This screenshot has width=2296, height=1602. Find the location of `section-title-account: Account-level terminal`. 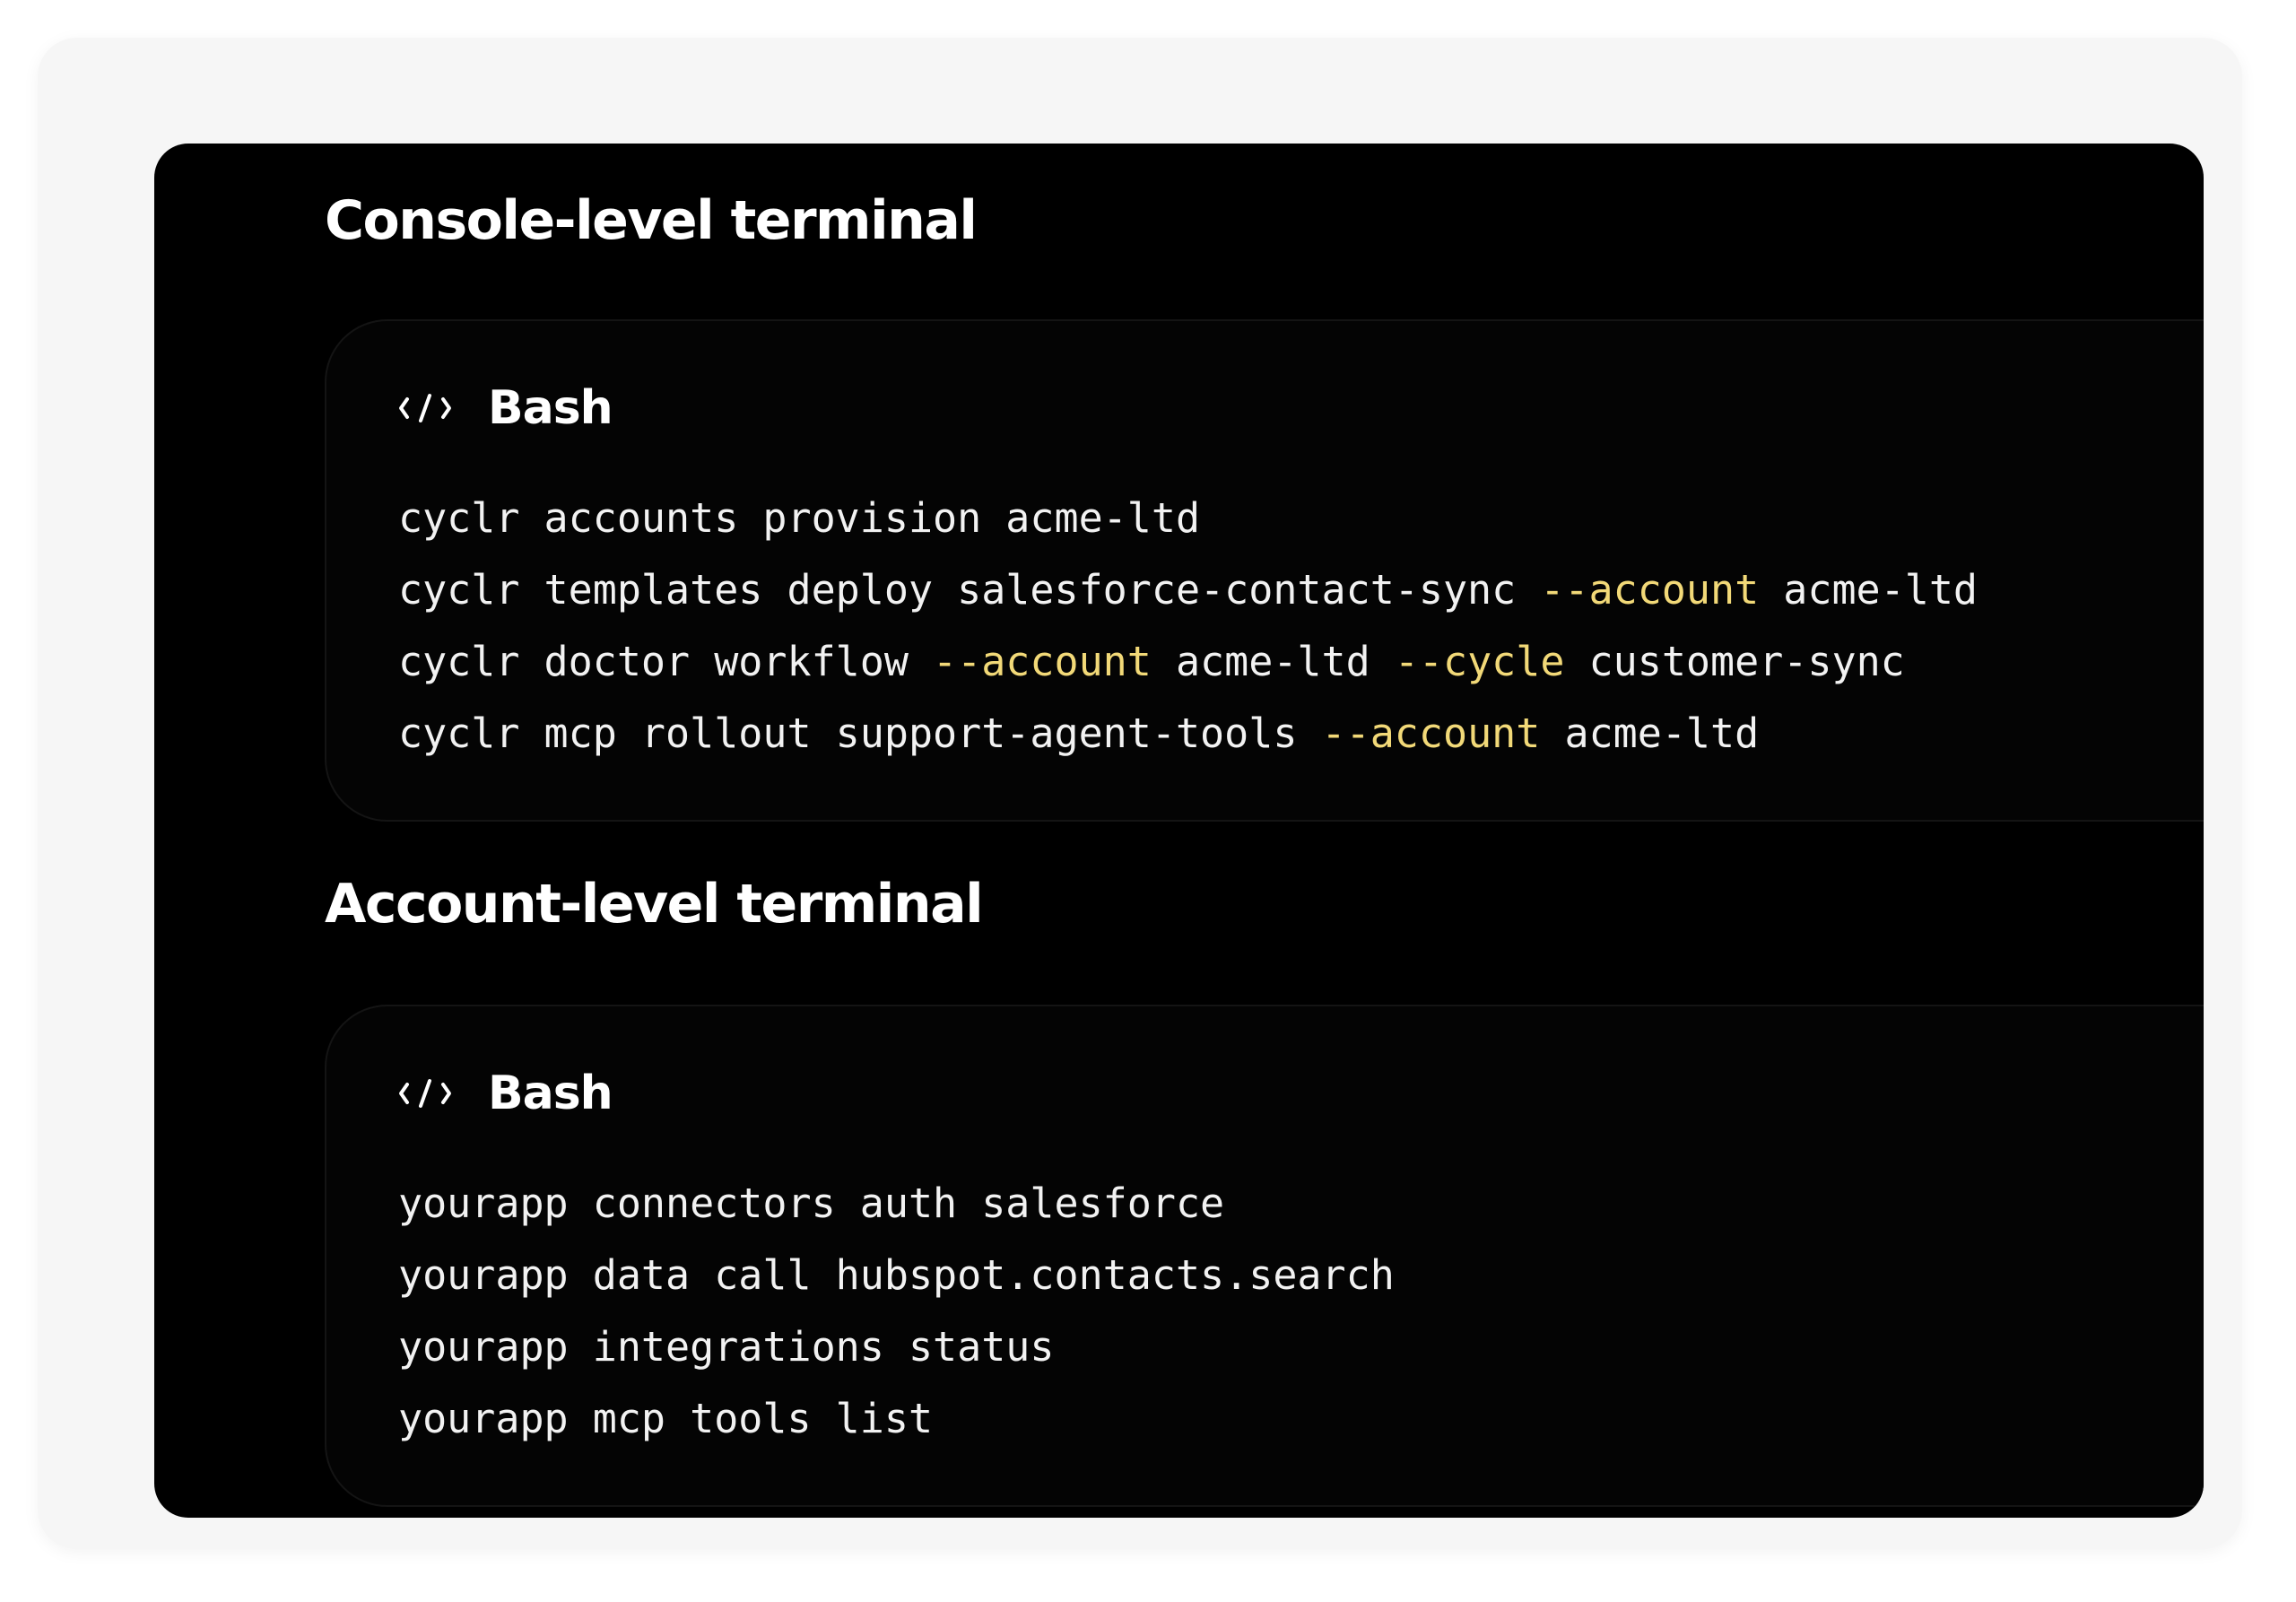

section-title-account: Account-level terminal is located at coordinates (654, 904).